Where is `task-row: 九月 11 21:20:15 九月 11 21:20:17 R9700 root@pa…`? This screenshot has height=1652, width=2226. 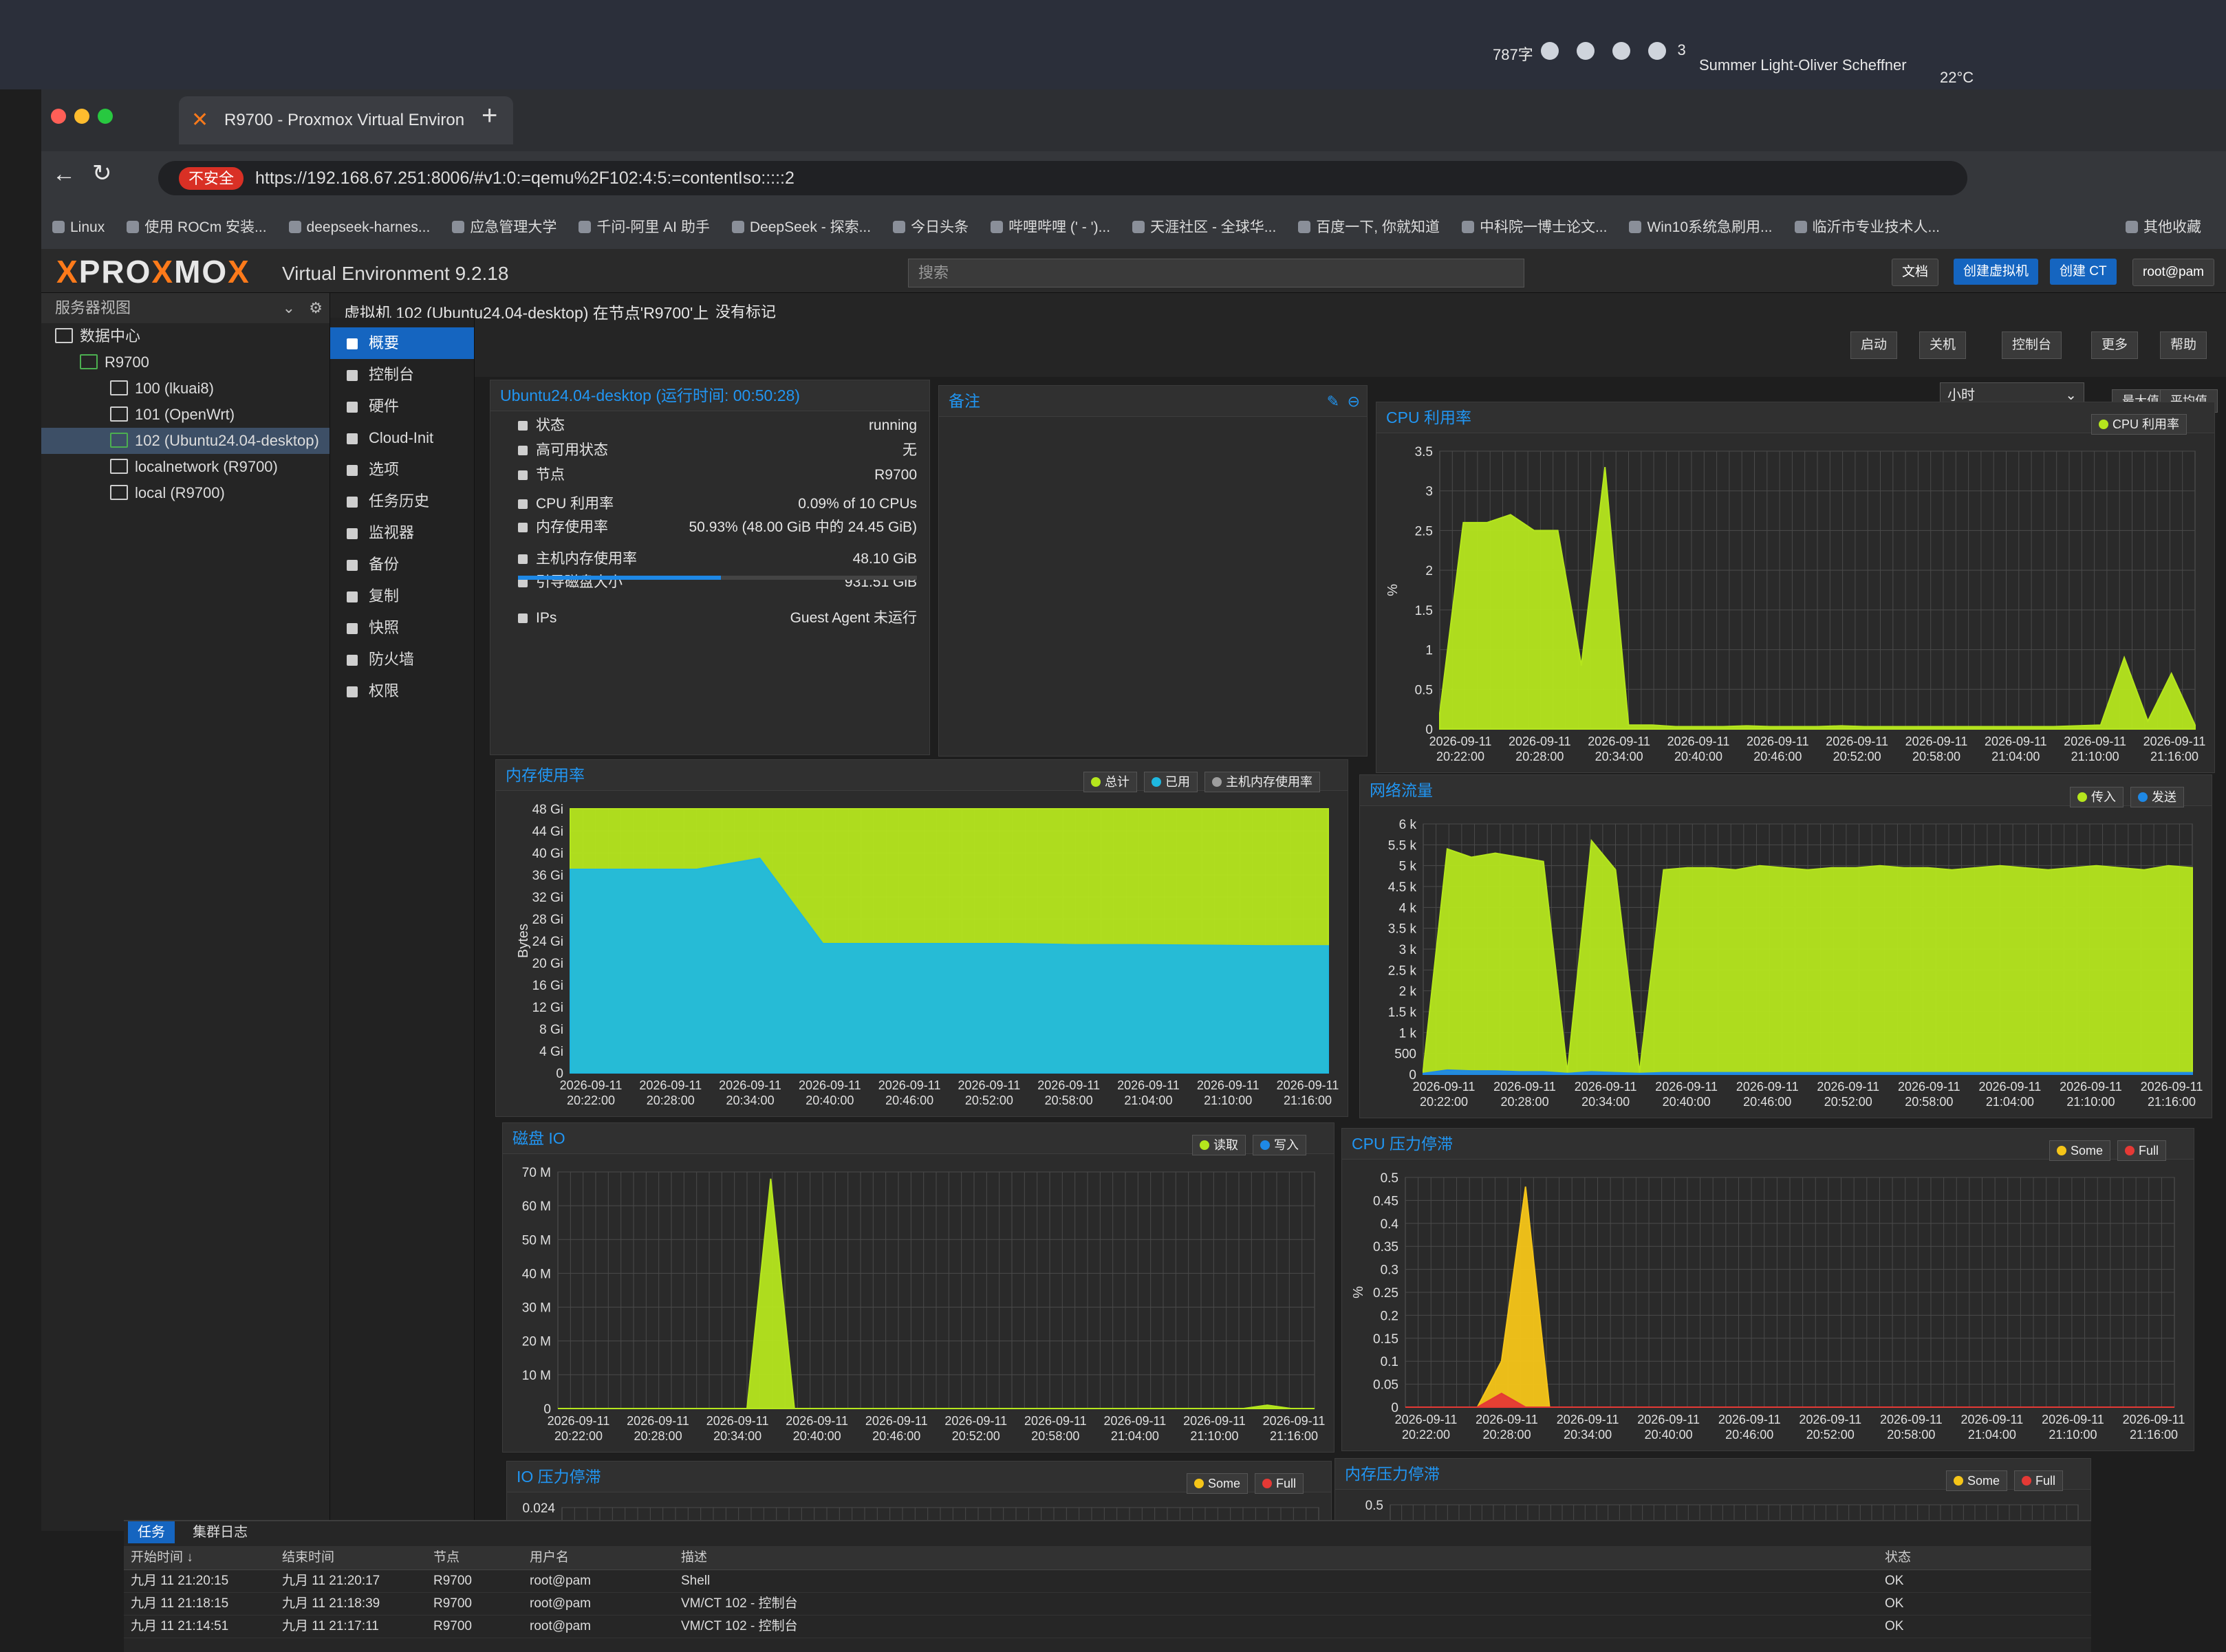
task-row: 九月 11 21:20:15 九月 11 21:20:17 R9700 root@pa… is located at coordinates (1107, 1582).